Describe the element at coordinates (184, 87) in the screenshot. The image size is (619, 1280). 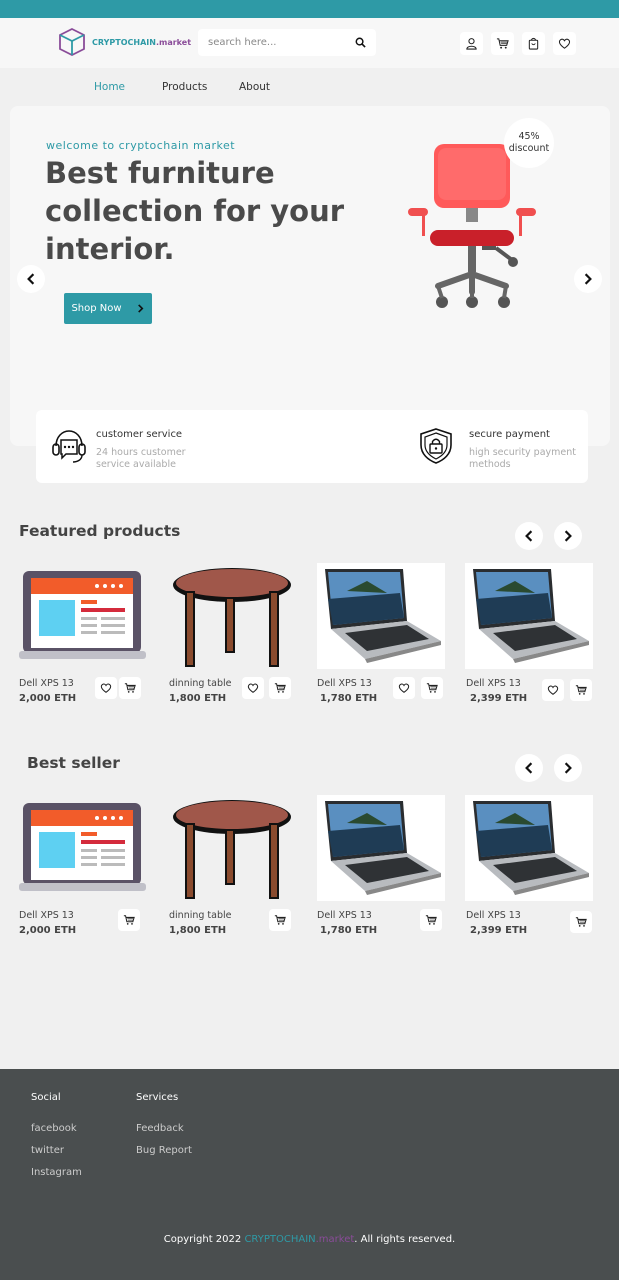
I see `nav-products: Products` at that location.